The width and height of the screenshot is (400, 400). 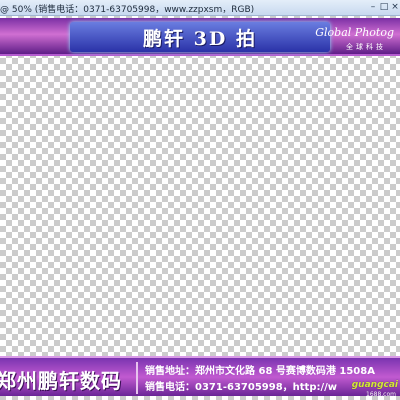 What do you see at coordinates (354, 32) in the screenshot?
I see `global-photo-logo-text: Global Photog` at bounding box center [354, 32].